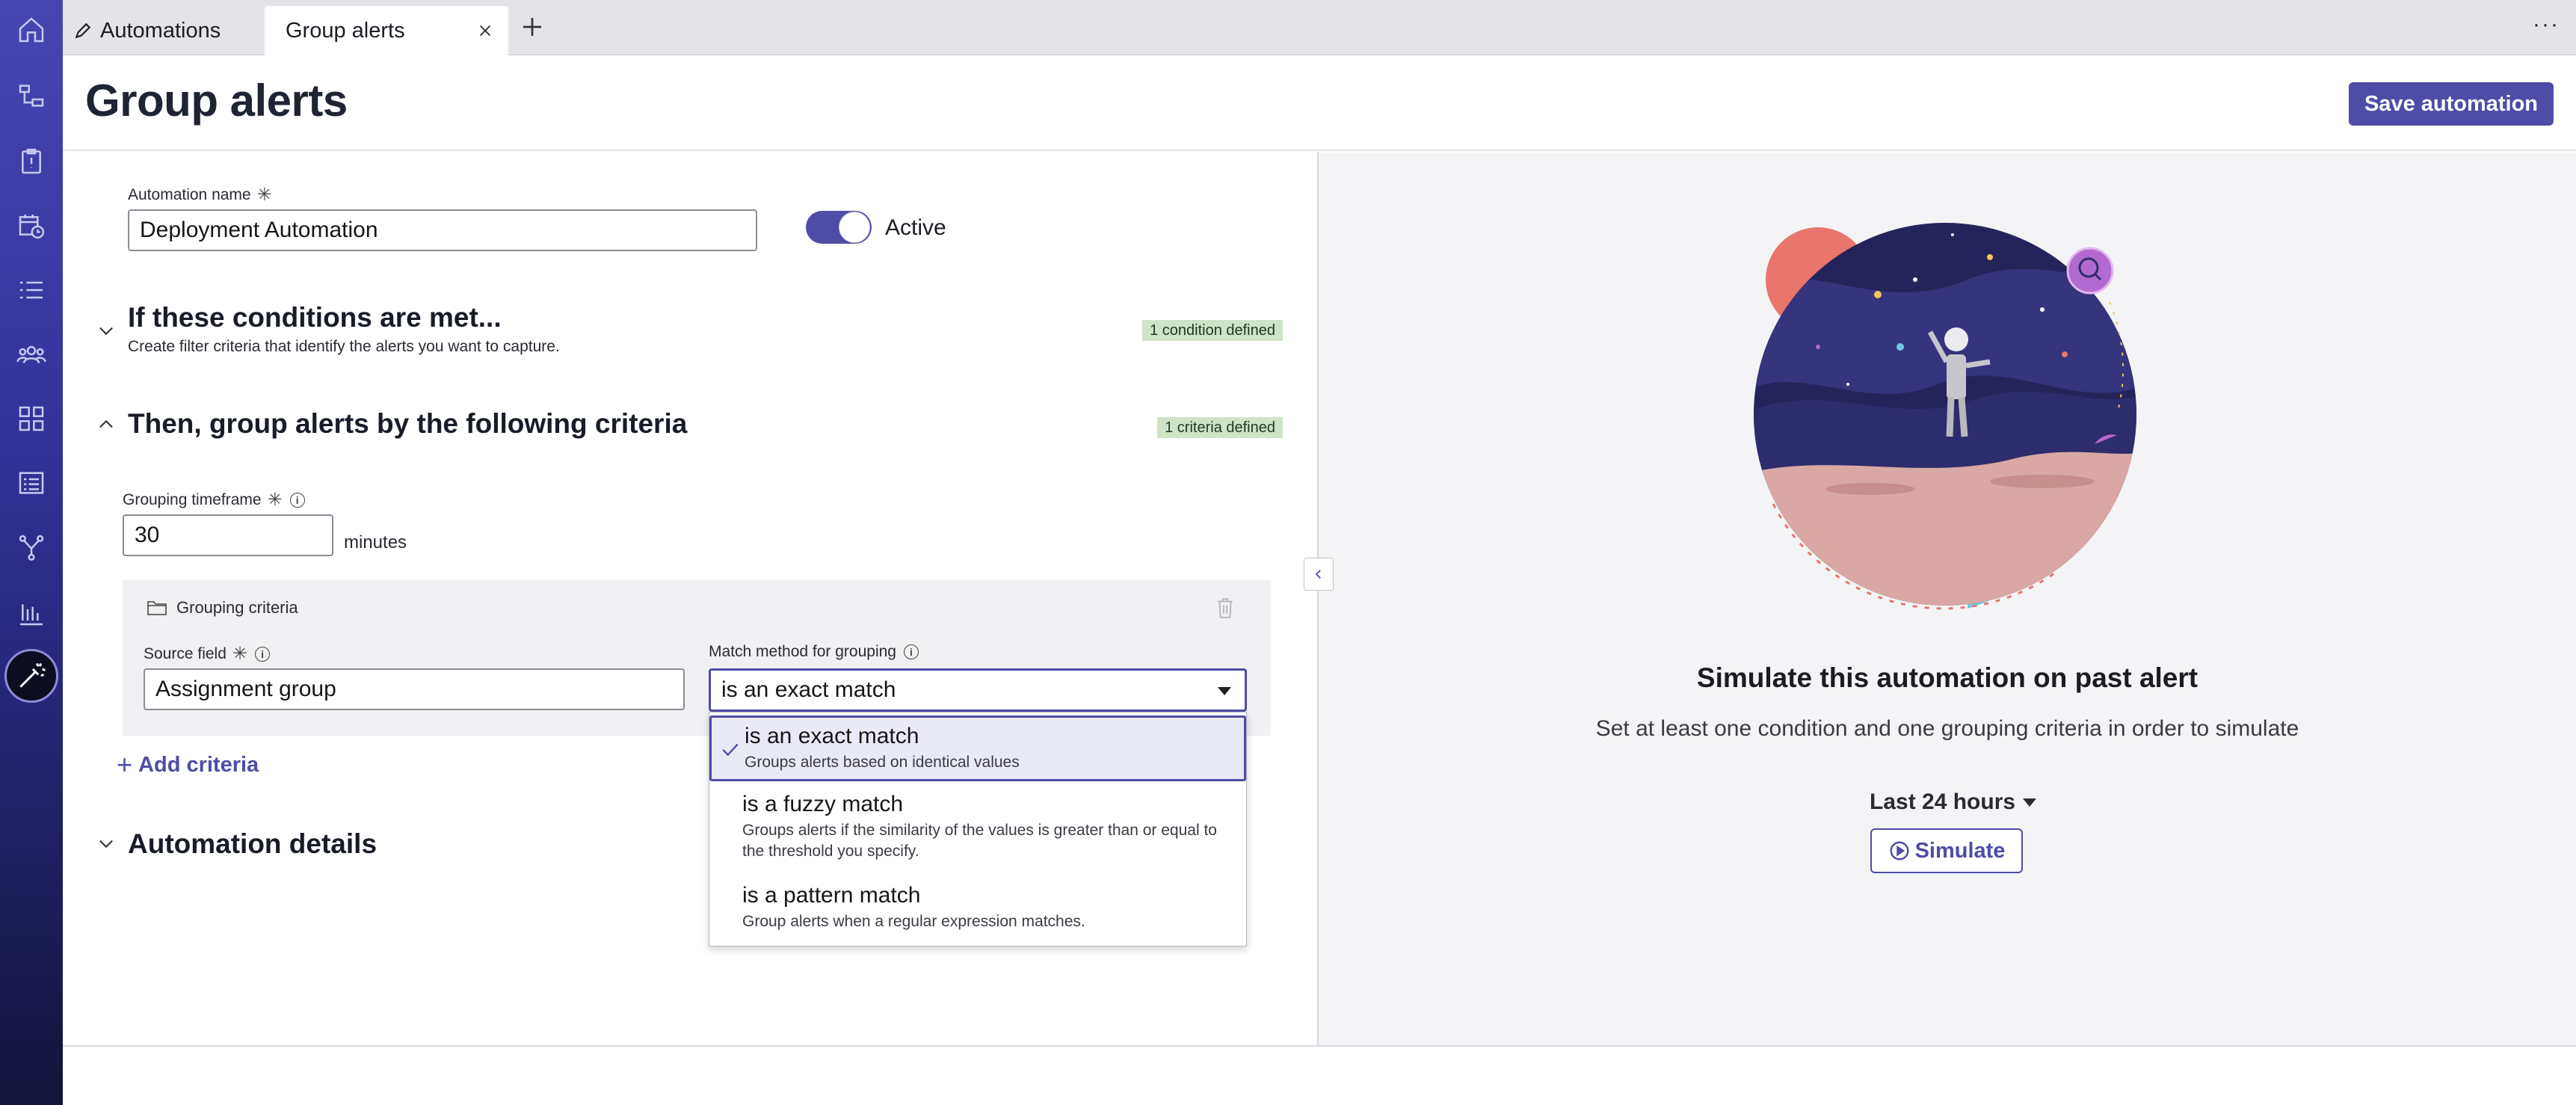 The width and height of the screenshot is (2576, 1105). Describe the element at coordinates (1220, 427) in the screenshot. I see `grouping-status-badge: 1 criteria defined` at that location.